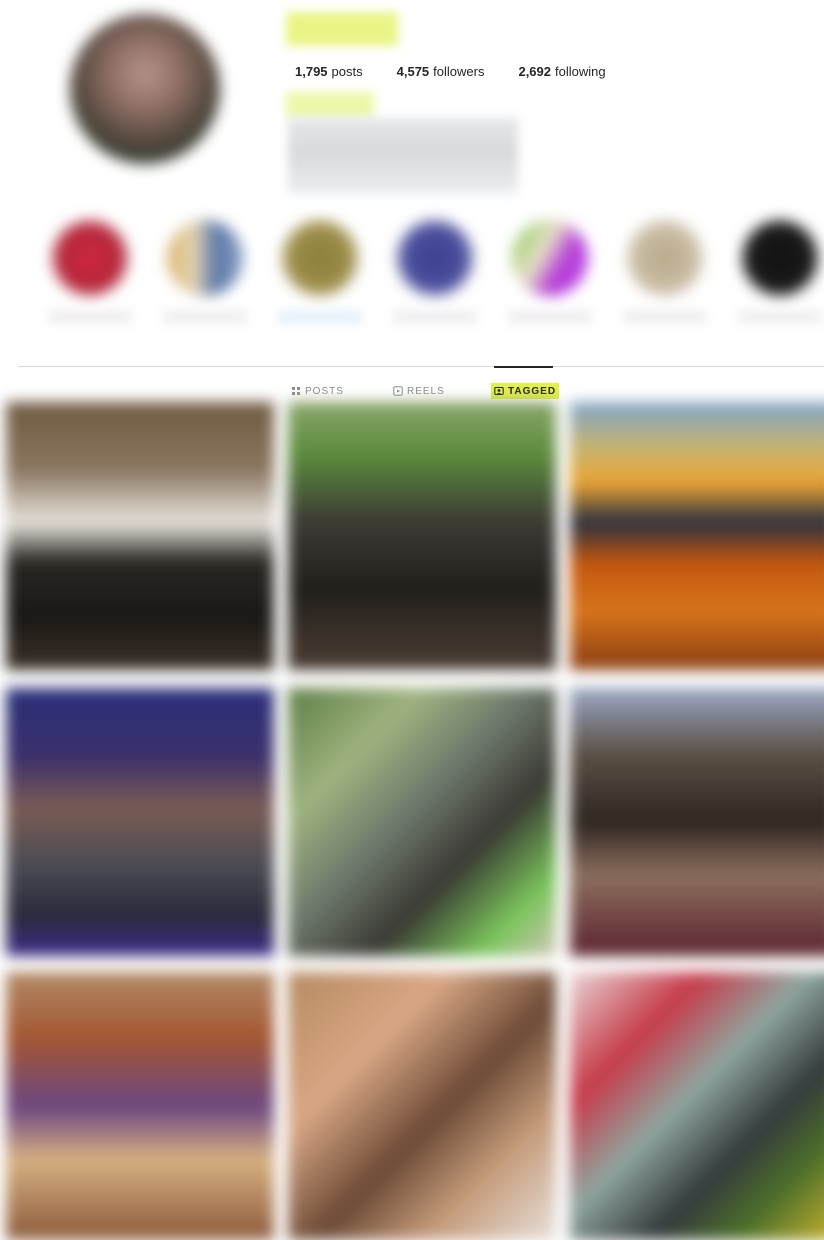 The image size is (824, 1240). I want to click on reels-icon, so click(398, 391).